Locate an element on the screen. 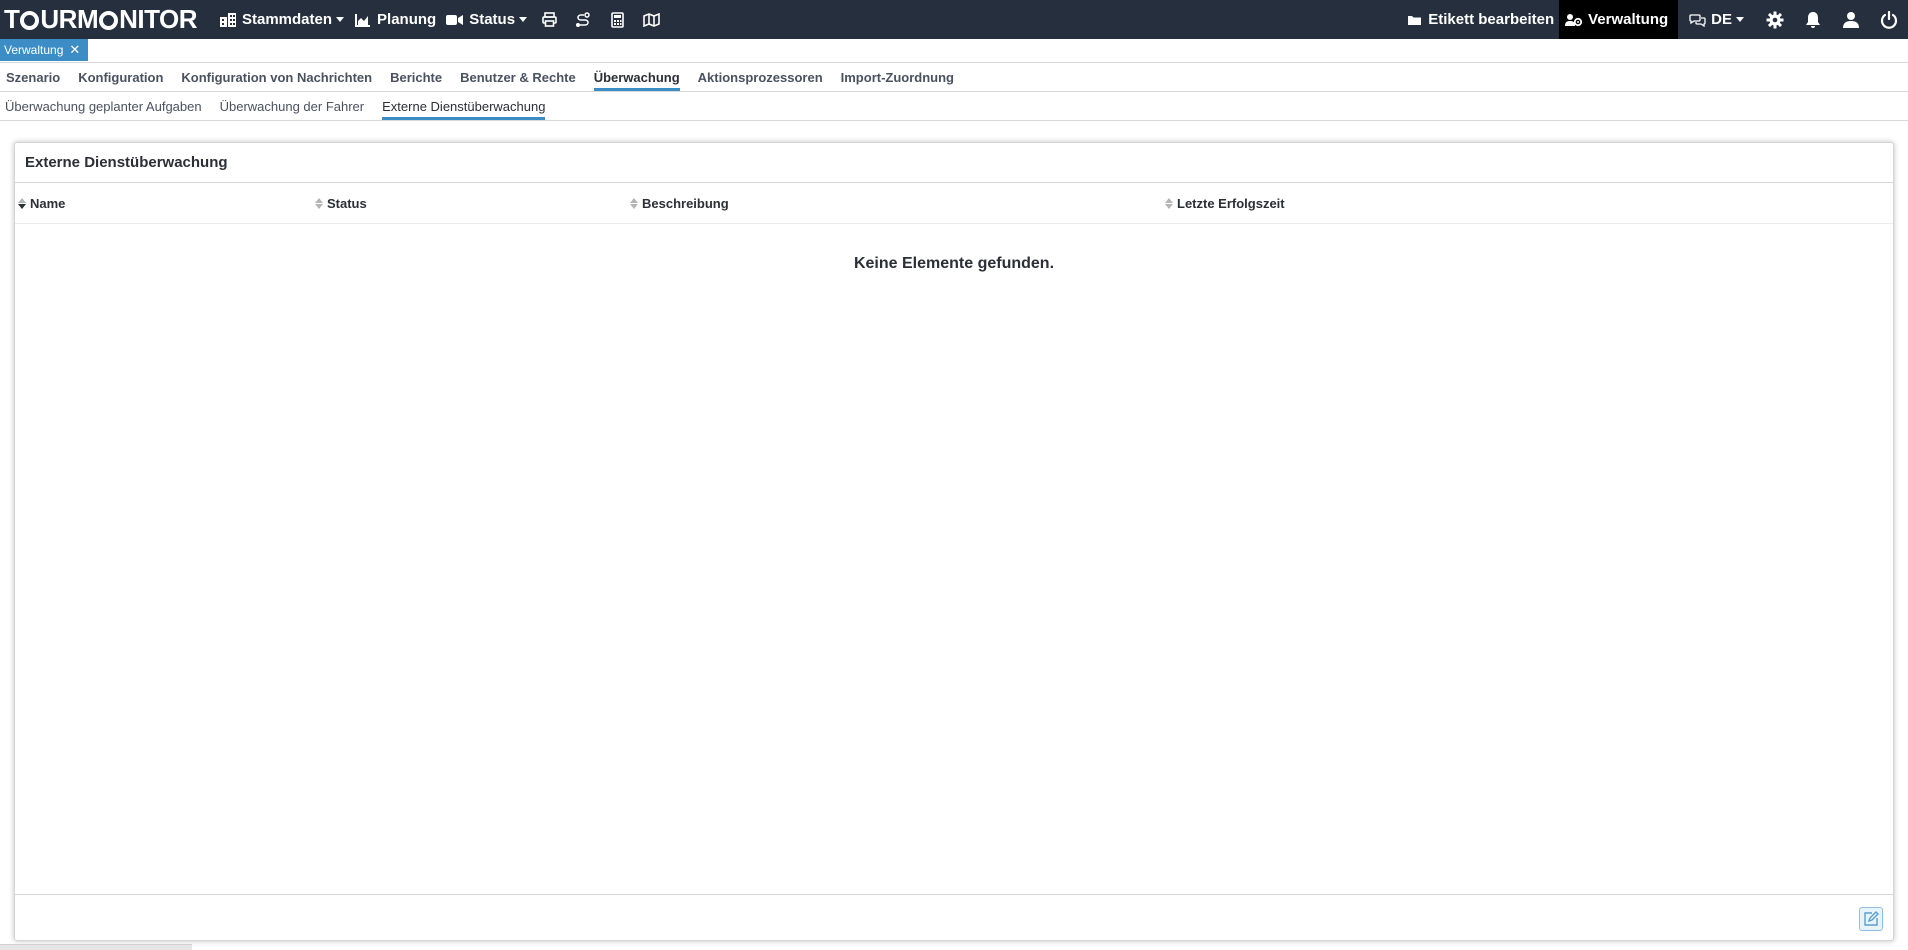 The width and height of the screenshot is (1908, 950). menu-szenario: Szenario is located at coordinates (34, 77).